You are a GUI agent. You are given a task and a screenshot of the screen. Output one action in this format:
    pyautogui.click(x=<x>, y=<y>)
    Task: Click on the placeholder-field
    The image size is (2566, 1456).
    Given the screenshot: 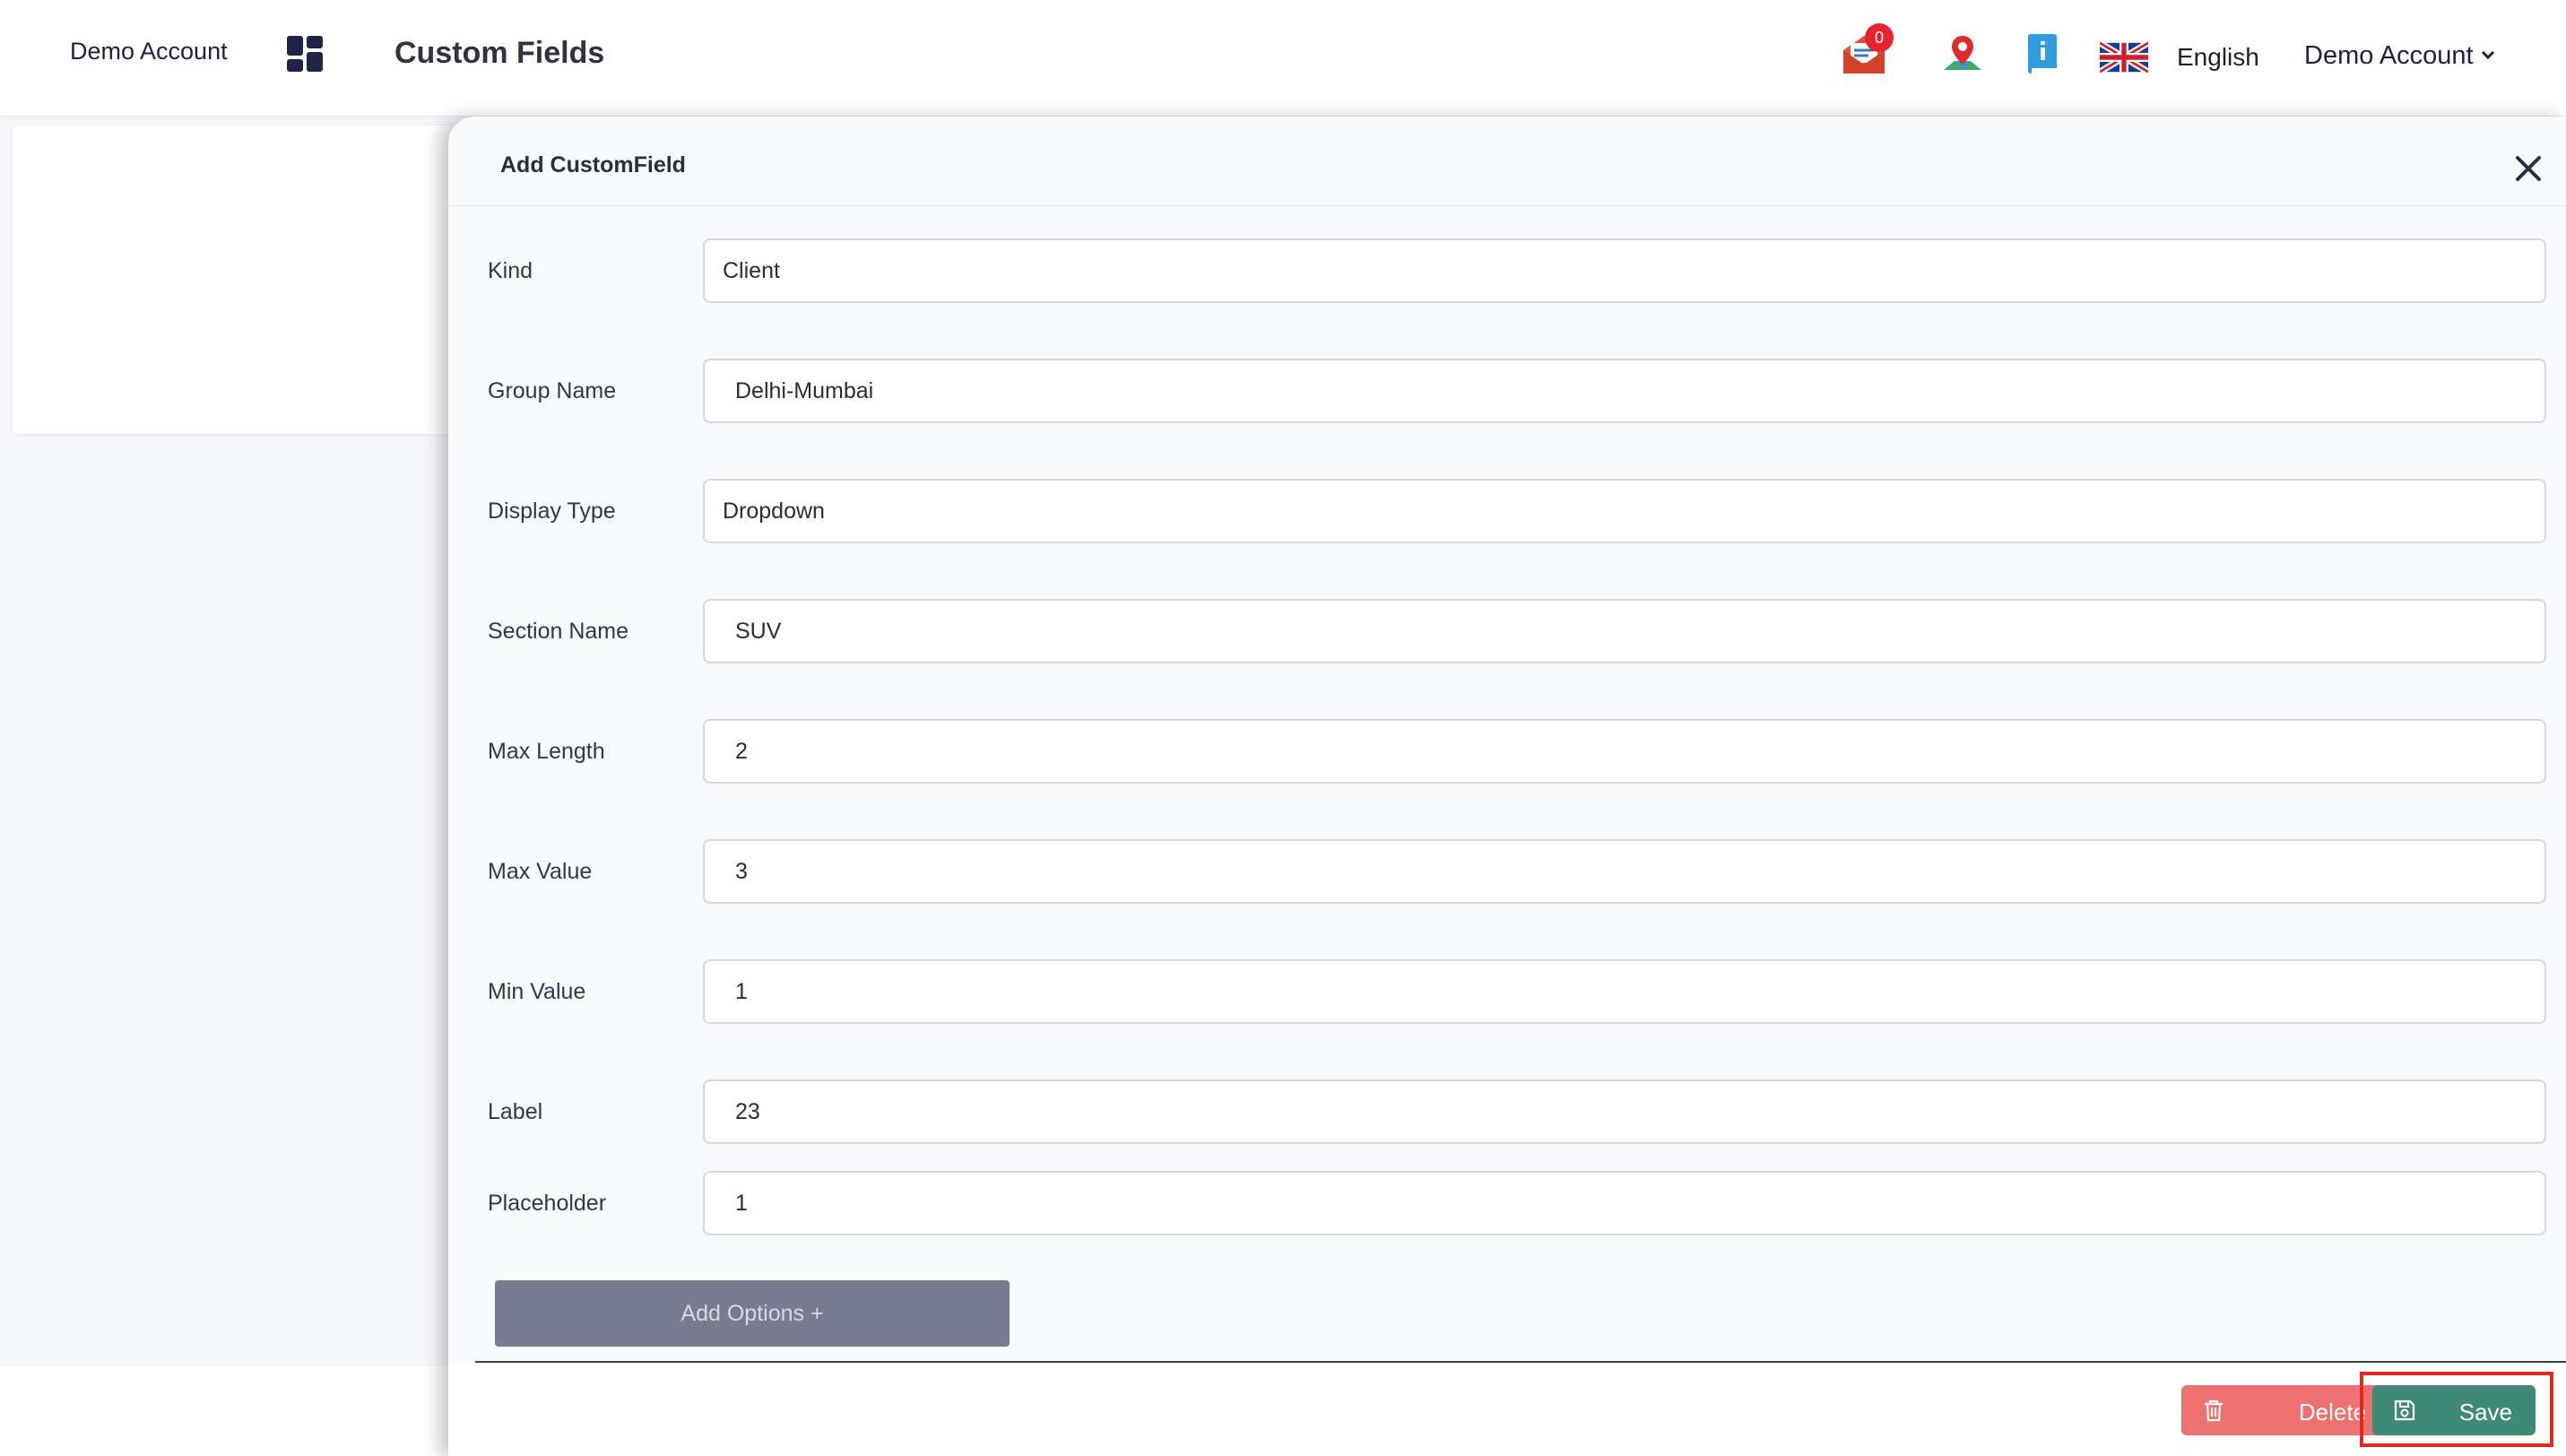 What is the action you would take?
    pyautogui.click(x=1624, y=1203)
    